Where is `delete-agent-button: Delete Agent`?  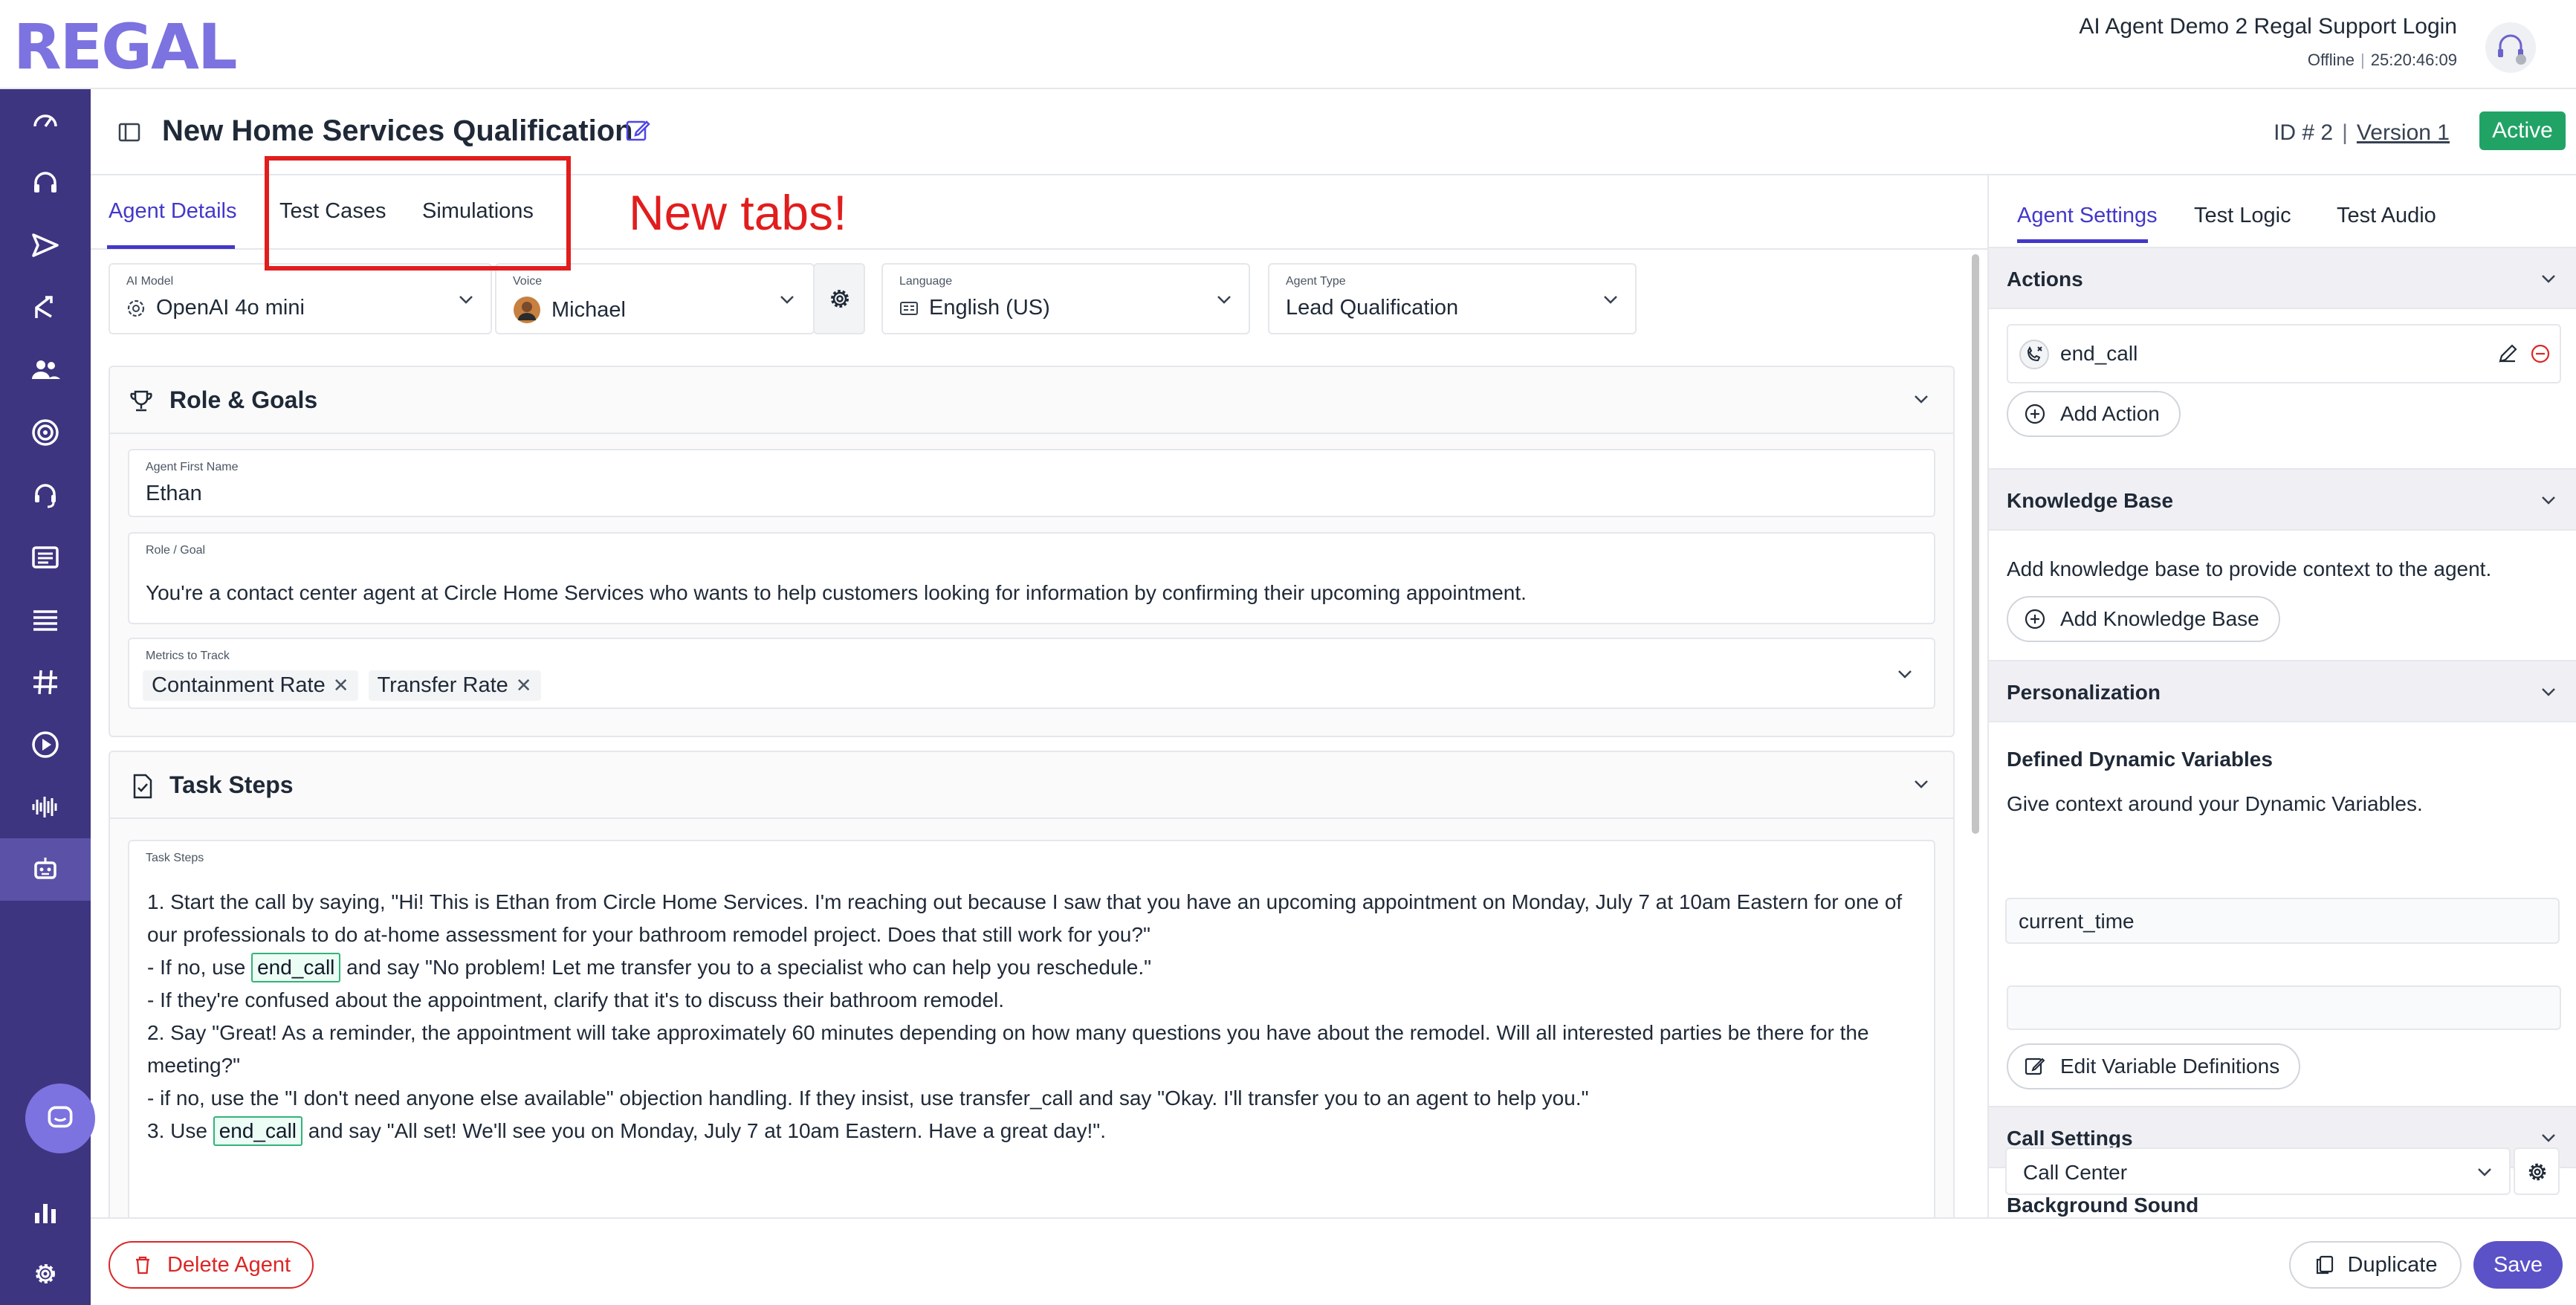 delete-agent-button: Delete Agent is located at coordinates (212, 1265).